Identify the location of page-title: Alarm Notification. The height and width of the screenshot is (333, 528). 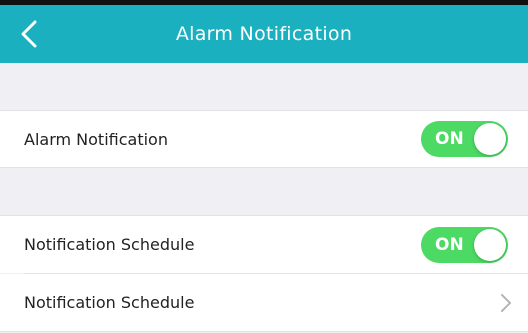
(264, 34).